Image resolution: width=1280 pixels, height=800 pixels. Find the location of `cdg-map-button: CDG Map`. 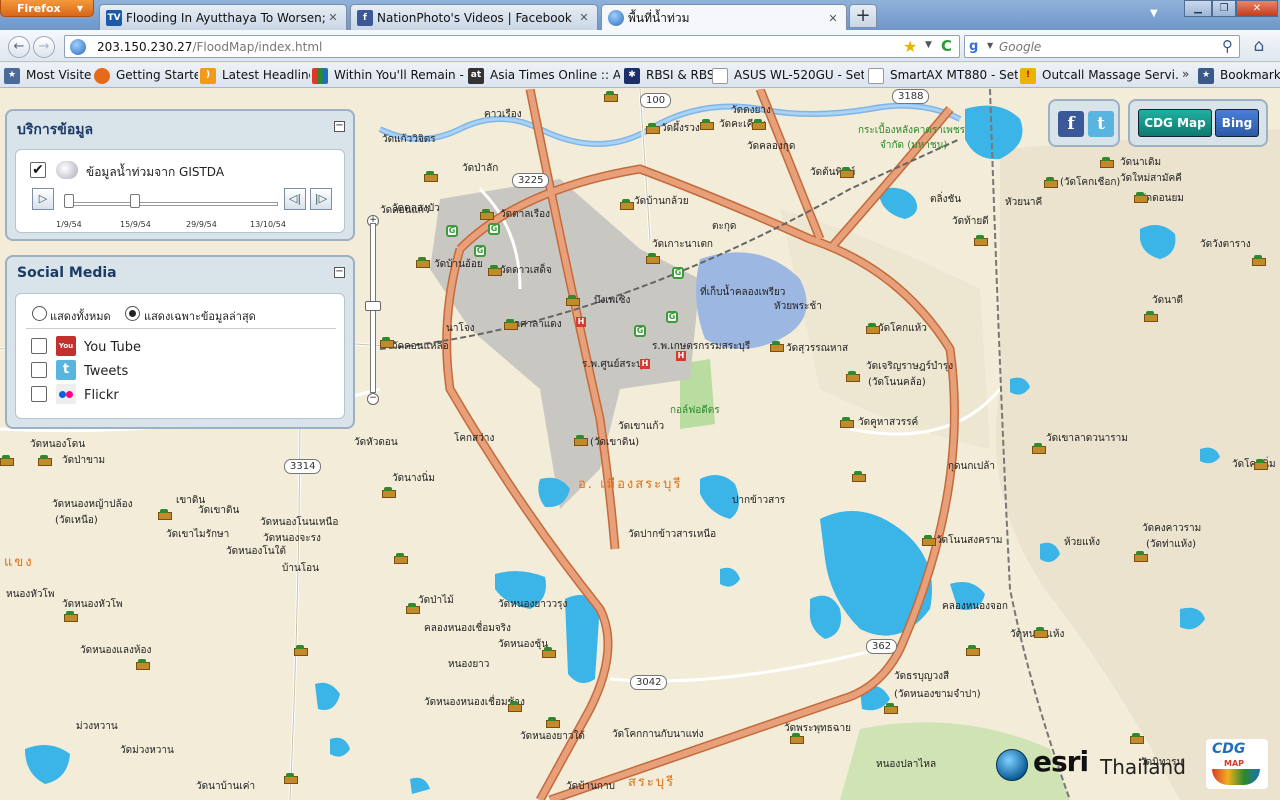

cdg-map-button: CDG Map is located at coordinates (1175, 123).